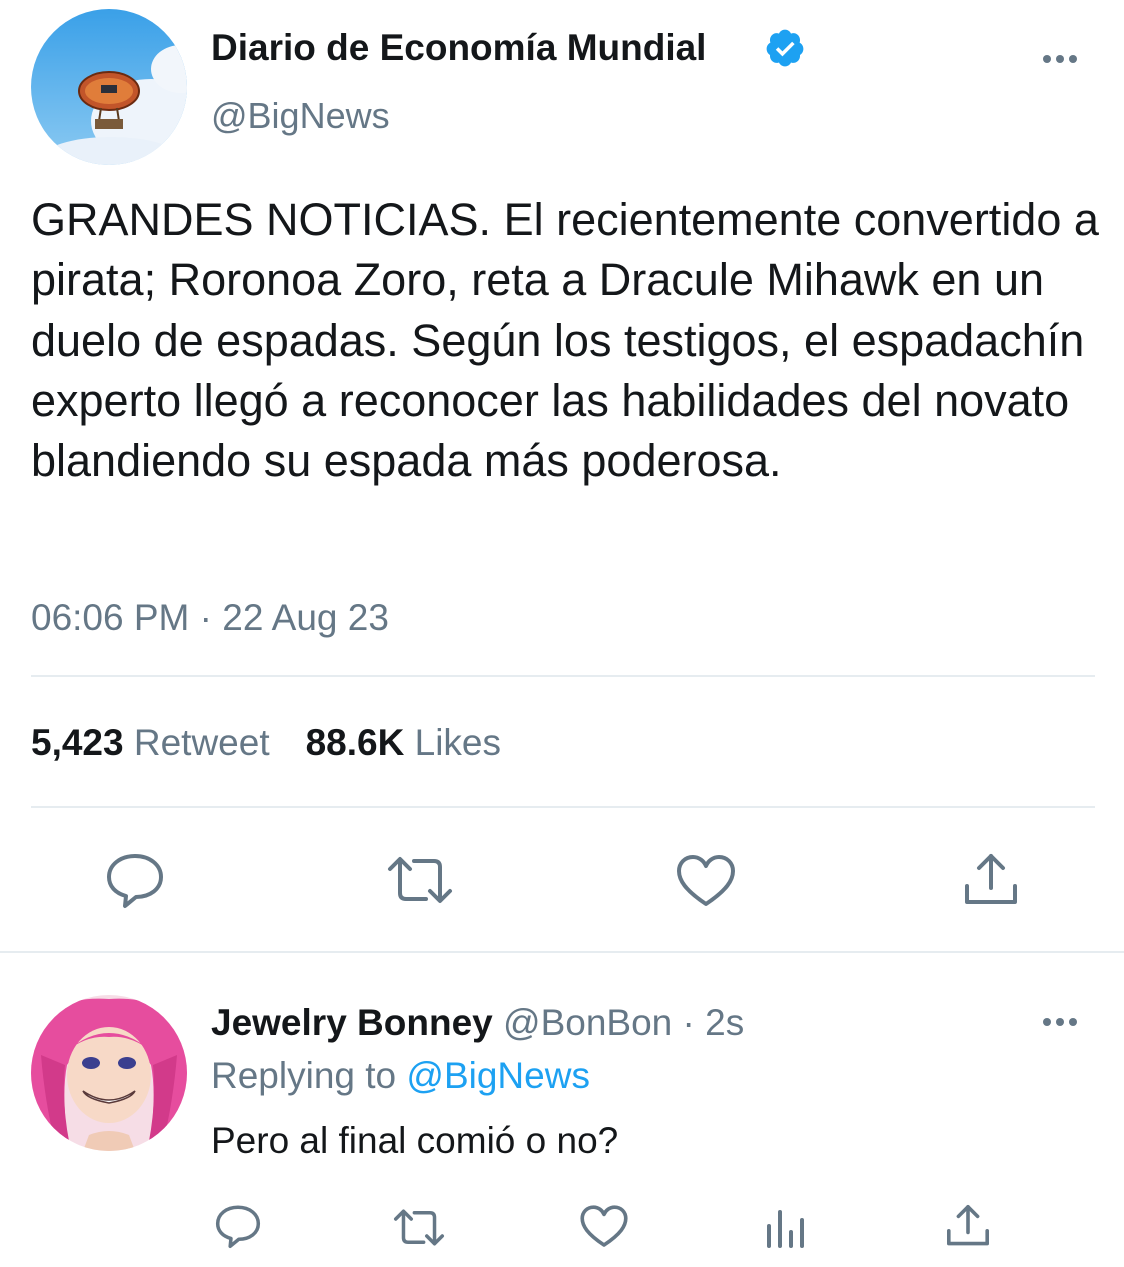 The image size is (1124, 1267). What do you see at coordinates (587, 1022) in the screenshot?
I see `reply-author-handle: @BonBon` at bounding box center [587, 1022].